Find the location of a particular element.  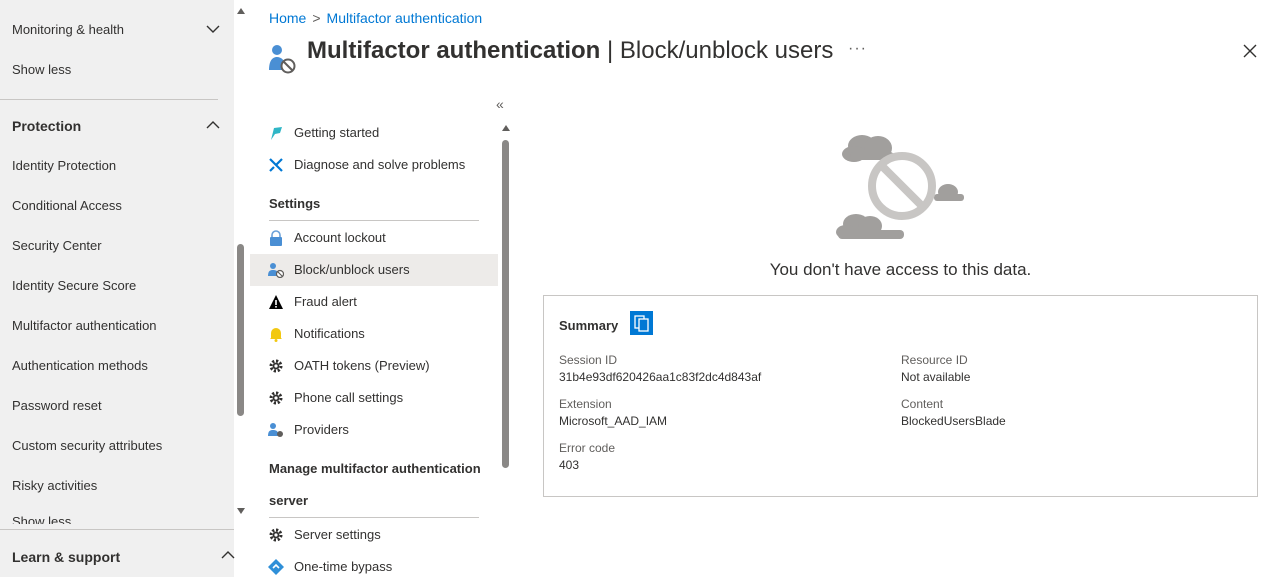

breadcrumb: Home > Multifactor authentication is located at coordinates (375, 18).